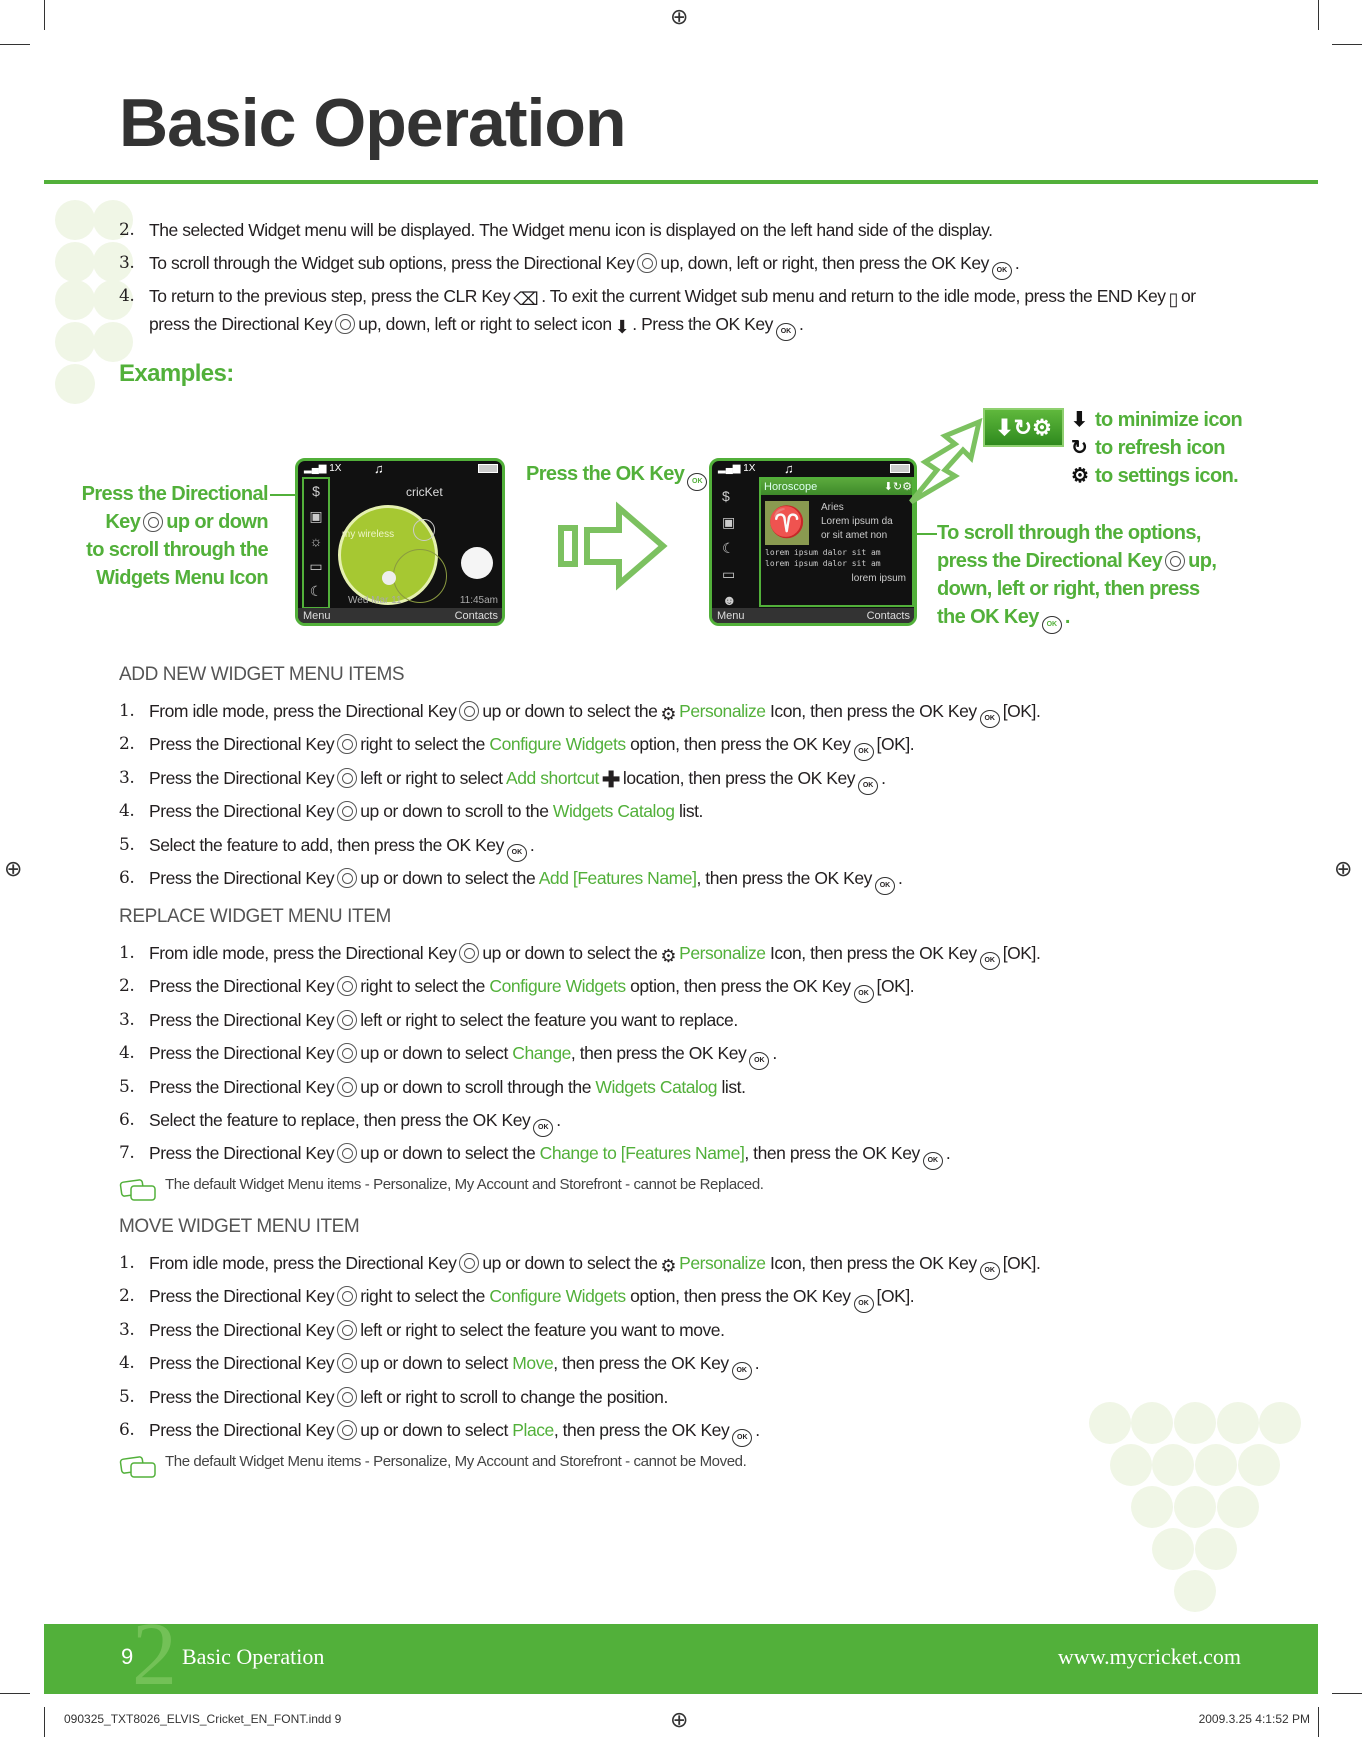 The width and height of the screenshot is (1362, 1737). Describe the element at coordinates (791, 487) in the screenshot. I see `widget-title: Horoscope` at that location.